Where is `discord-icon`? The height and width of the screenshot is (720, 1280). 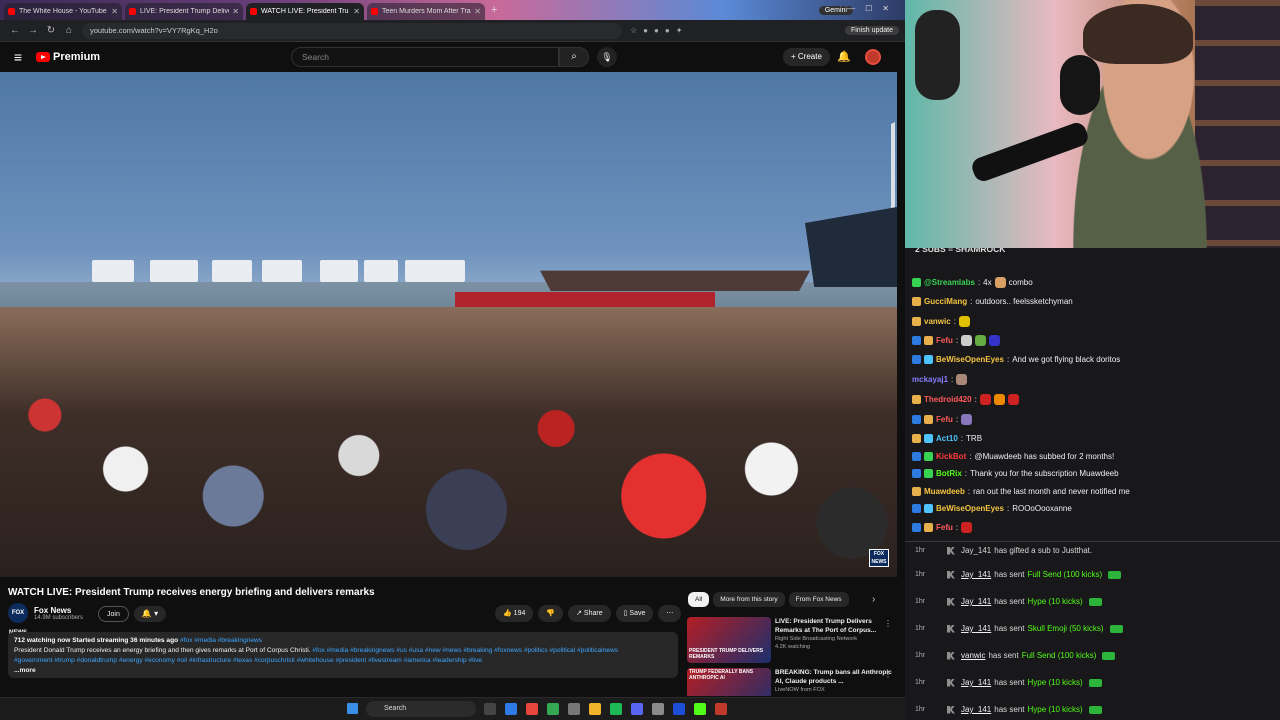 discord-icon is located at coordinates (637, 709).